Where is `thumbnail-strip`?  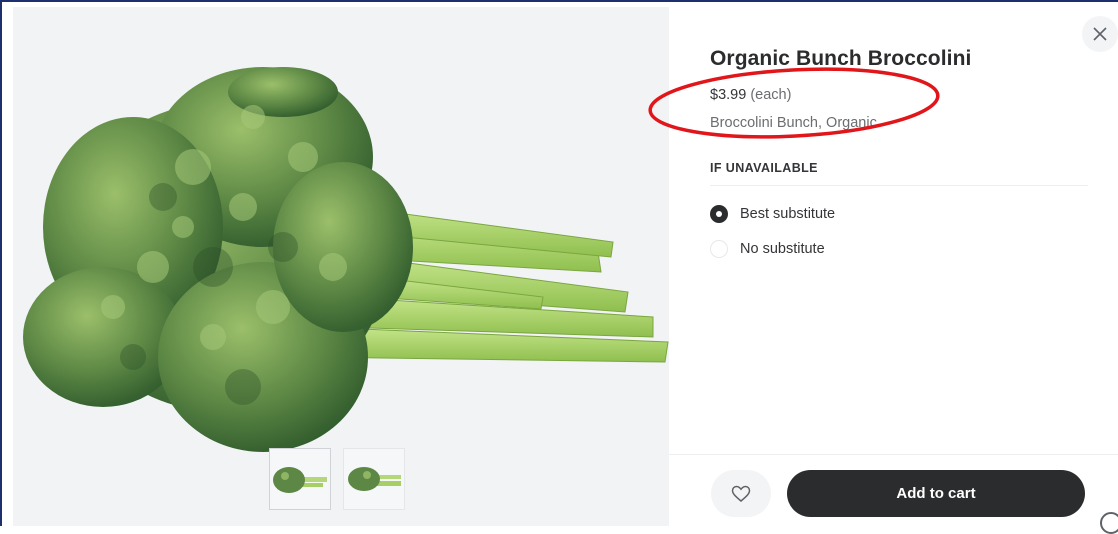 thumbnail-strip is located at coordinates (337, 479).